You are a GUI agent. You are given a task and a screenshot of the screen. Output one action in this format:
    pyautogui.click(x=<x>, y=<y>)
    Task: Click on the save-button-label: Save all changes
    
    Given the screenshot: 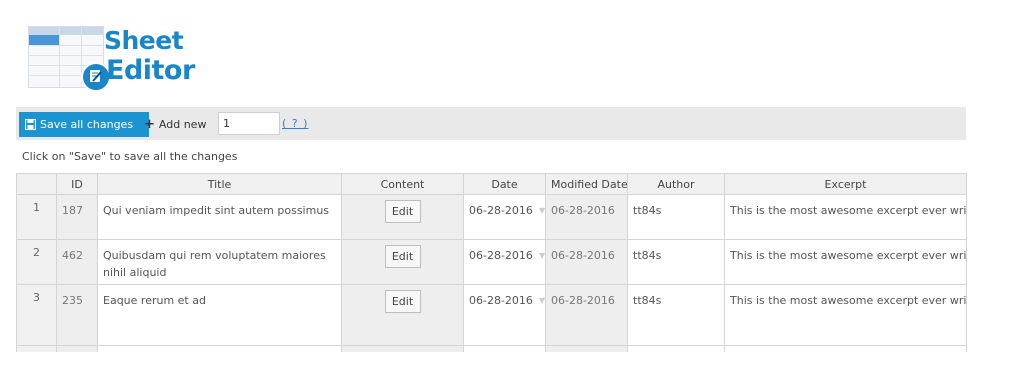 What is the action you would take?
    pyautogui.click(x=87, y=124)
    